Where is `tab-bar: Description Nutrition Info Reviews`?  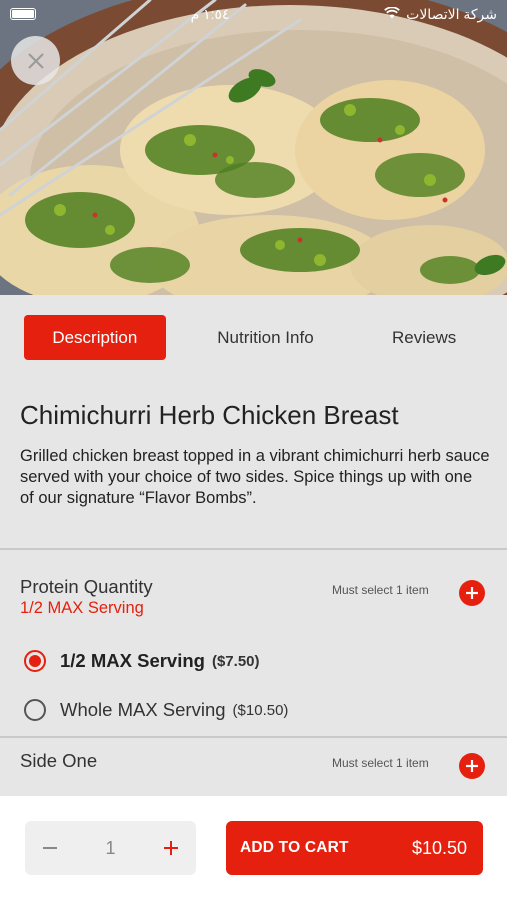 tab-bar: Description Nutrition Info Reviews is located at coordinates (253, 337).